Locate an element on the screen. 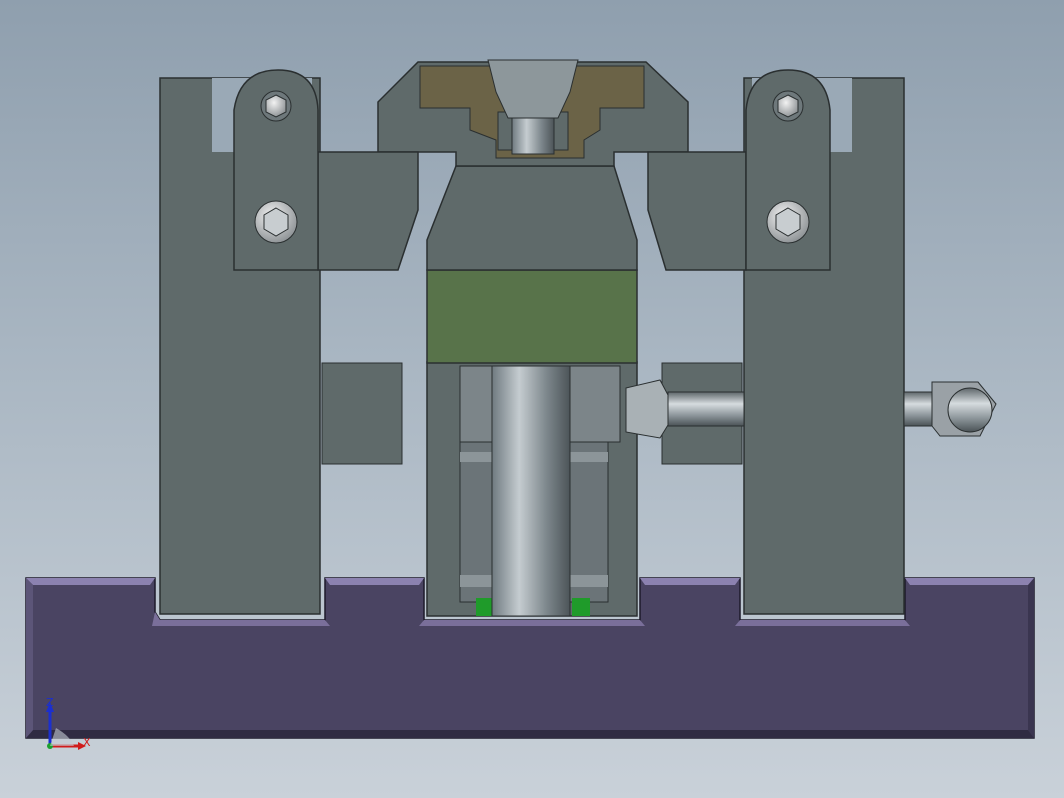 This screenshot has height=798, width=1064. top-housing is located at coordinates (533, 113).